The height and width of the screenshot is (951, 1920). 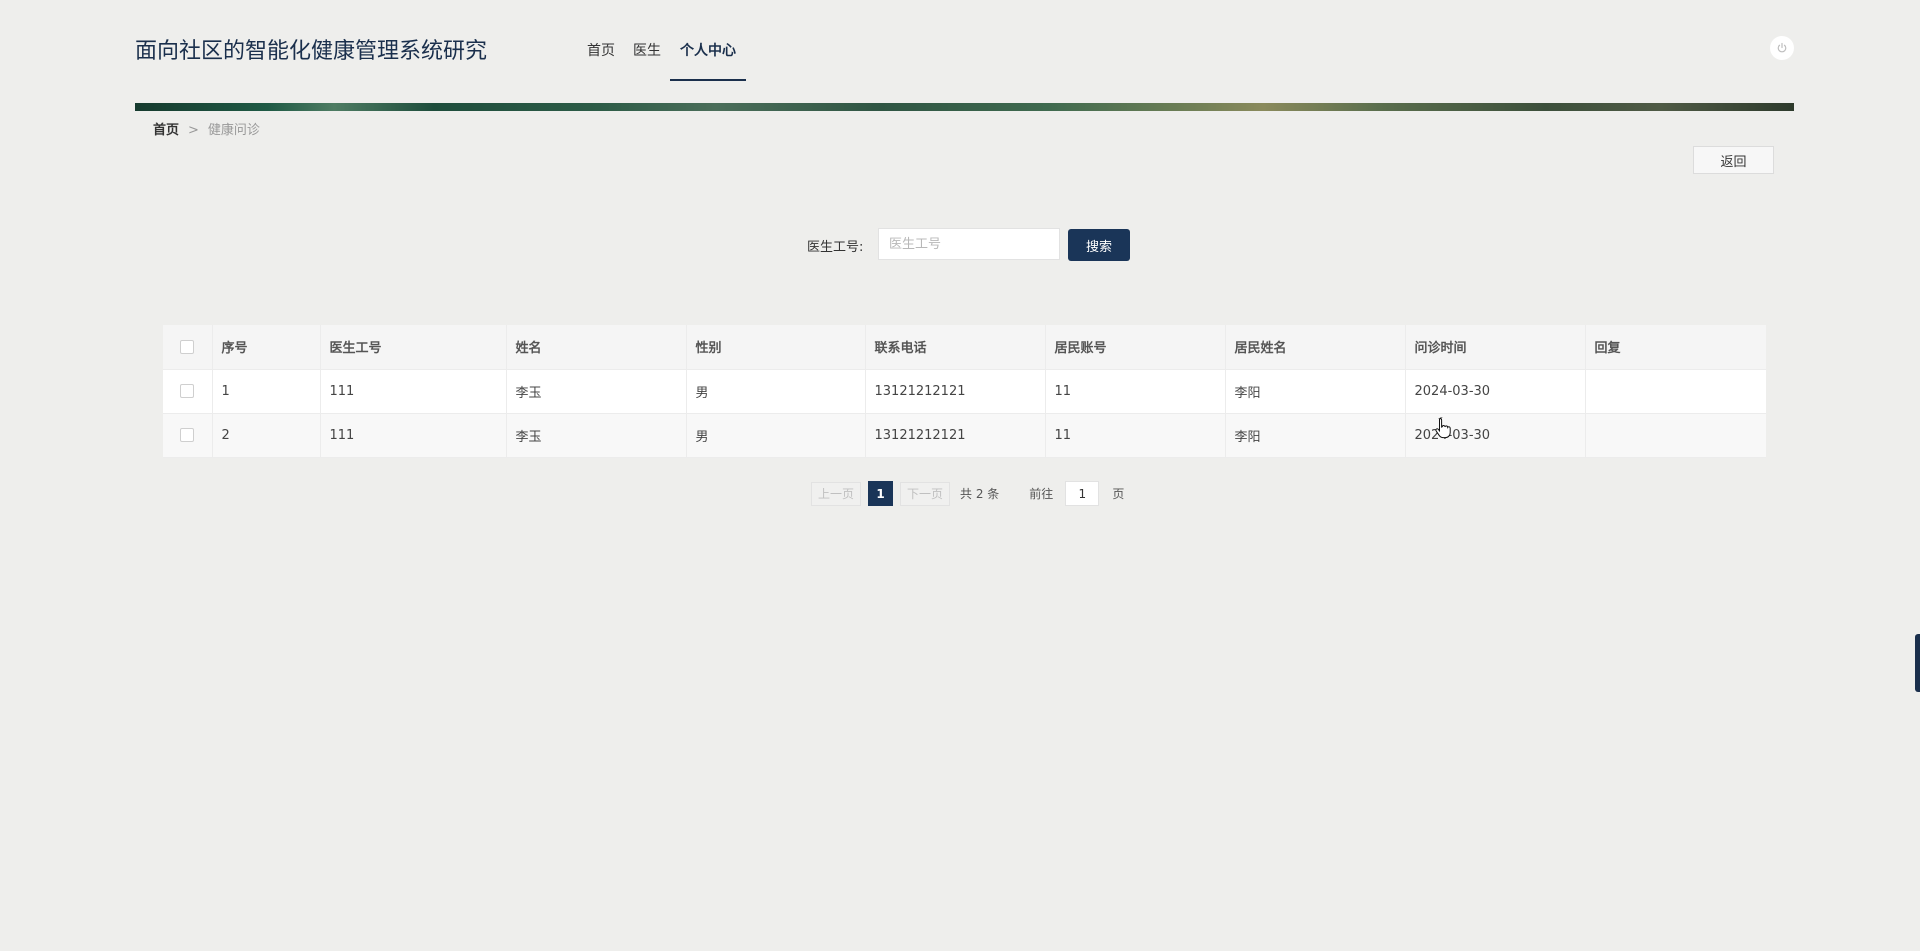 I want to click on nav-item-home: 首页, so click(x=601, y=49).